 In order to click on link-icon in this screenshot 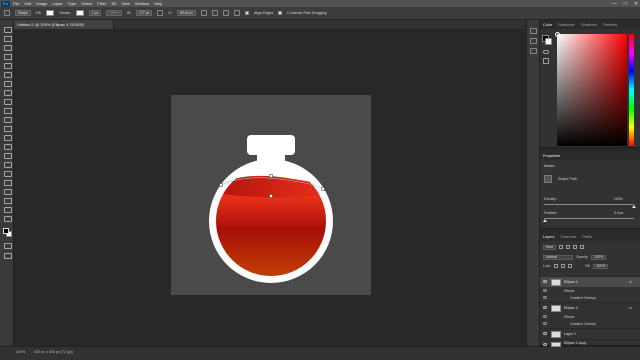, I will do `click(160, 13)`.